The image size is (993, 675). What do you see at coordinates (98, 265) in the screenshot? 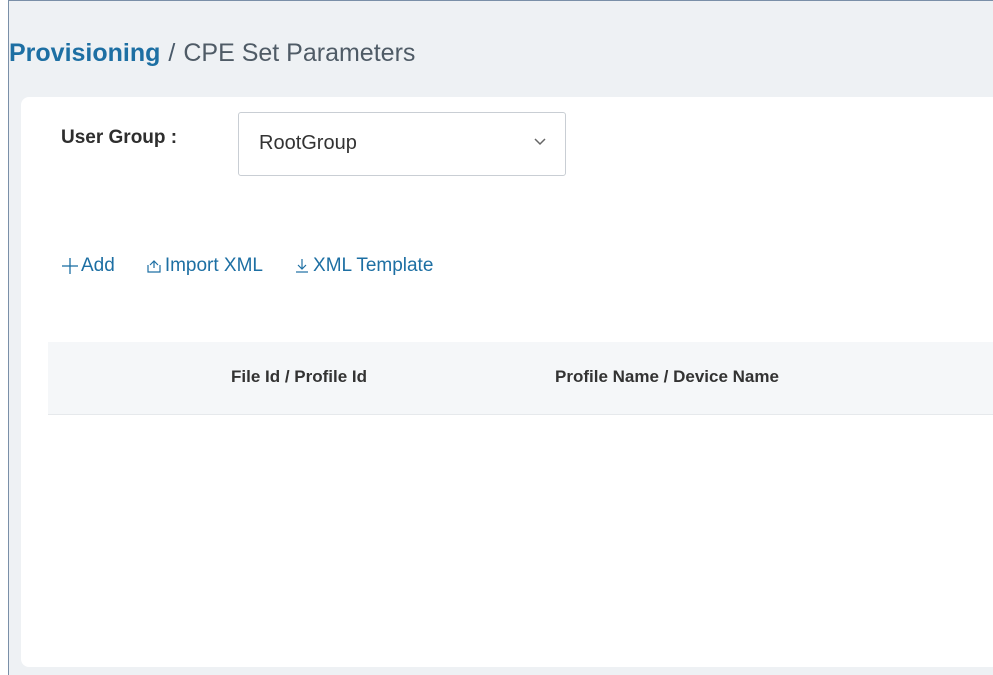
I see `add-label: Add` at bounding box center [98, 265].